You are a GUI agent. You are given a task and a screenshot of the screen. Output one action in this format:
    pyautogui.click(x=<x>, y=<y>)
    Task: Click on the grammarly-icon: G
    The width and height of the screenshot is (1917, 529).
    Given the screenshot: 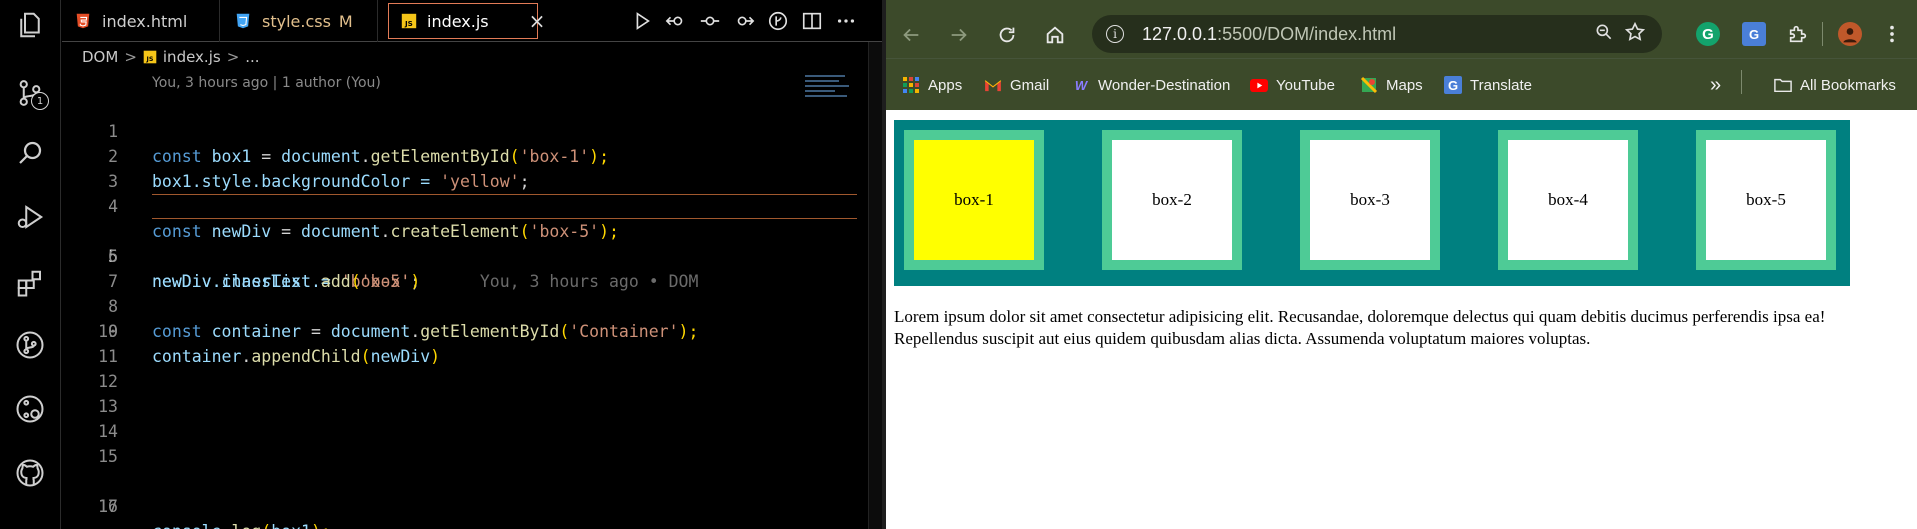 What is the action you would take?
    pyautogui.click(x=1708, y=34)
    